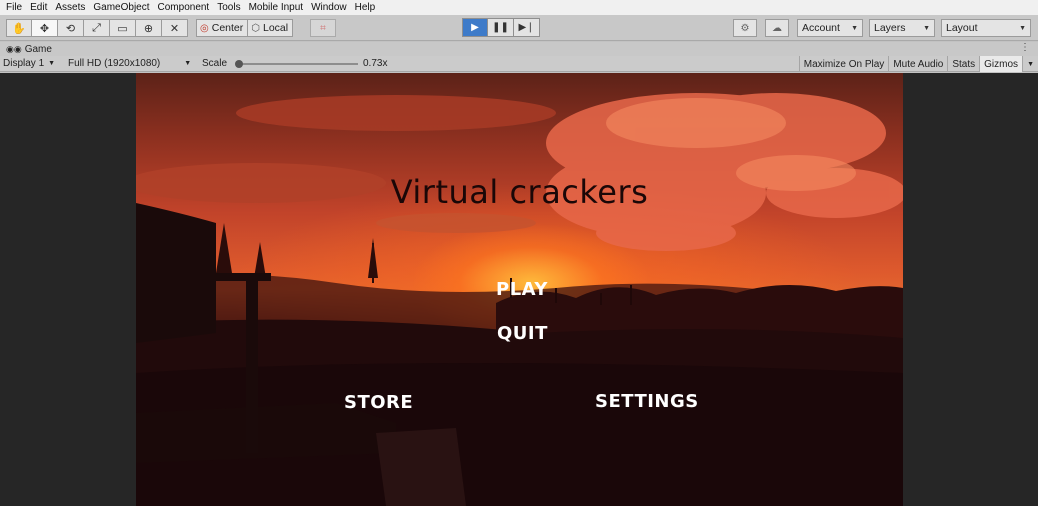 The image size is (1038, 506). I want to click on scale-value: 0.73x, so click(375, 63).